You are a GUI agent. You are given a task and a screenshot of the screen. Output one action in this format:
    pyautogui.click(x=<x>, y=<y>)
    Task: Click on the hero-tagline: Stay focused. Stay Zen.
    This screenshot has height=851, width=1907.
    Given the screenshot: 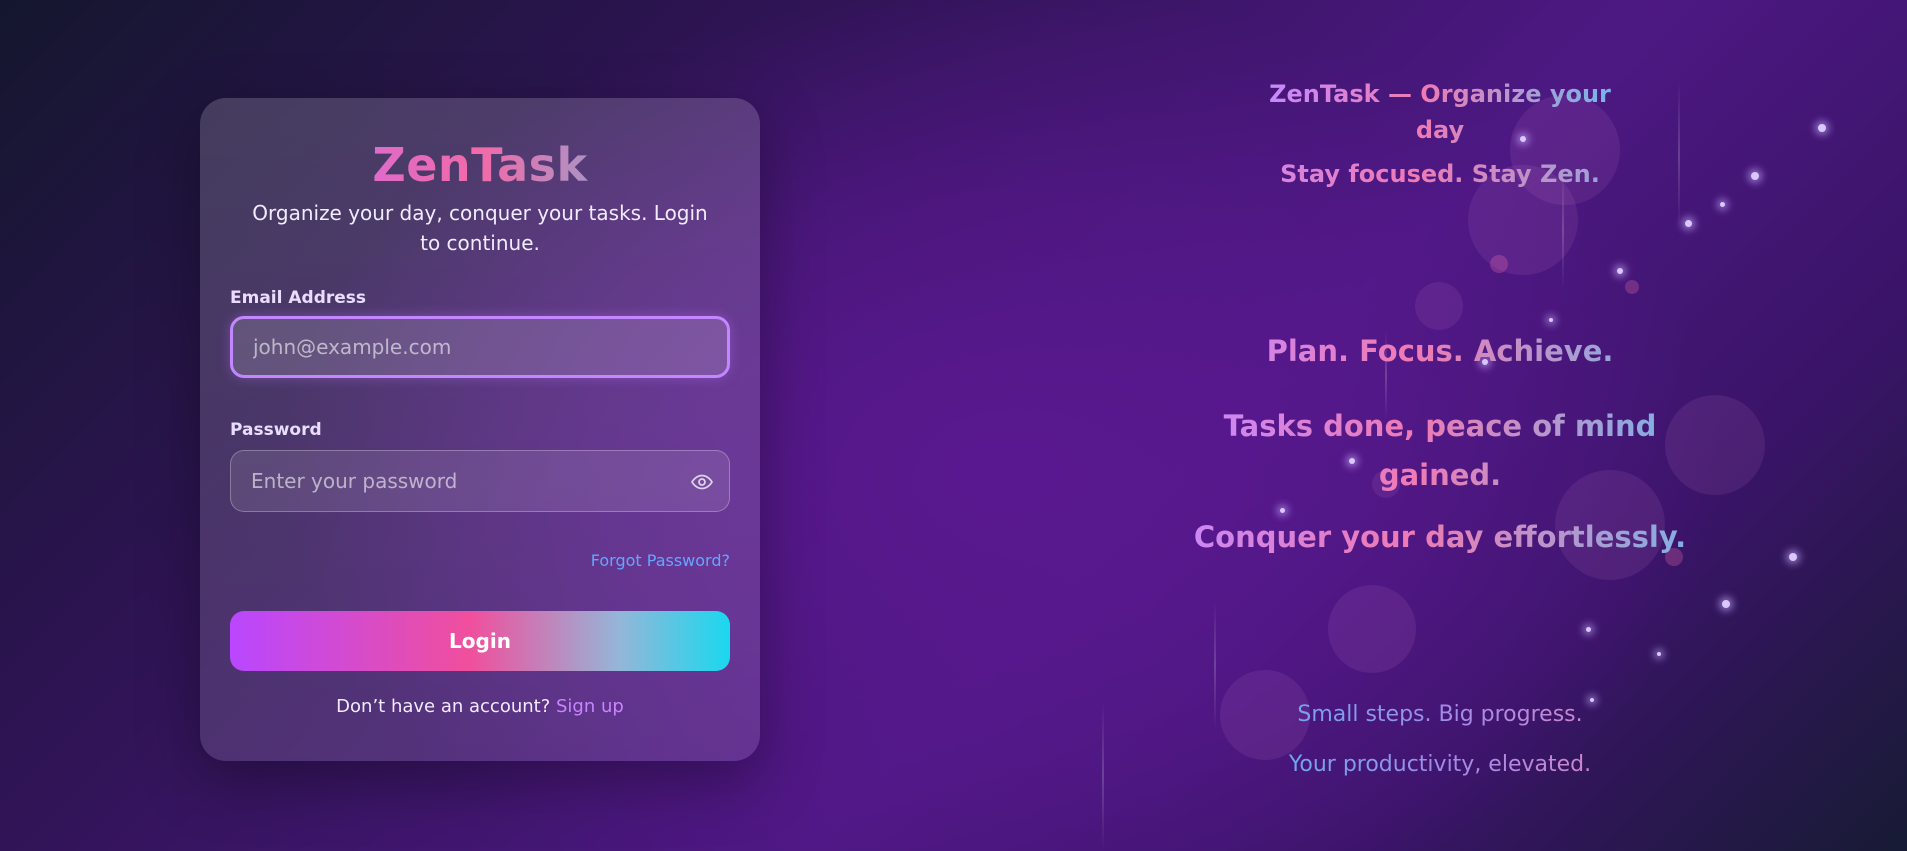 What is the action you would take?
    pyautogui.click(x=1440, y=174)
    